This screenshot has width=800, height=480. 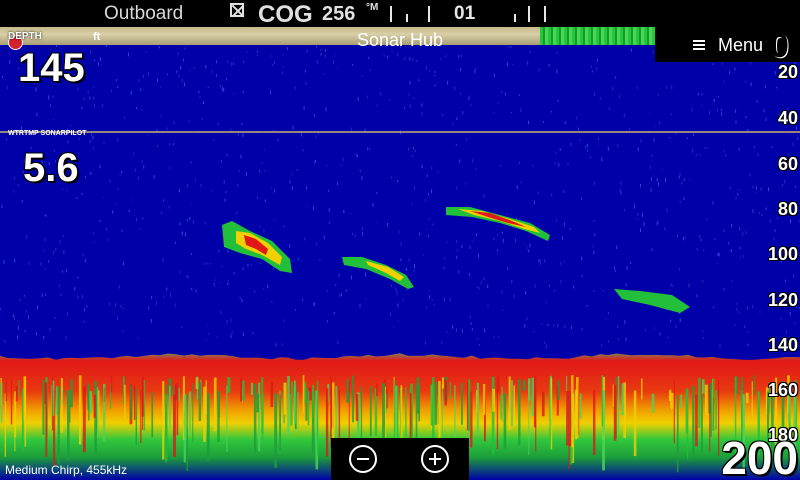 I want to click on depth-unit: ft, so click(x=97, y=37).